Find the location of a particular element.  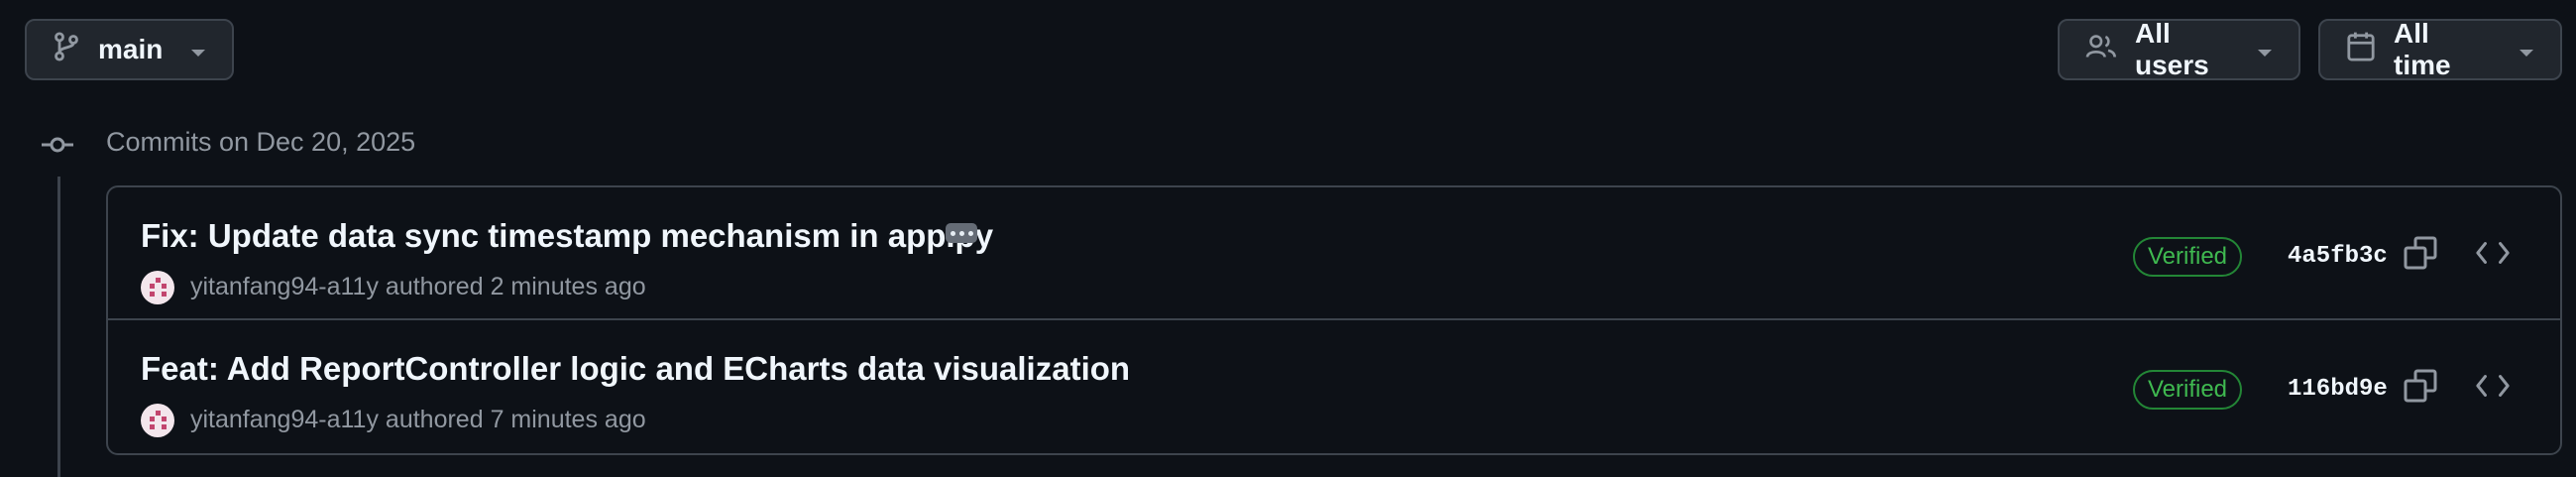

commit-meta: yitanfang94-a11y authored 2 minutes ago is located at coordinates (418, 287).